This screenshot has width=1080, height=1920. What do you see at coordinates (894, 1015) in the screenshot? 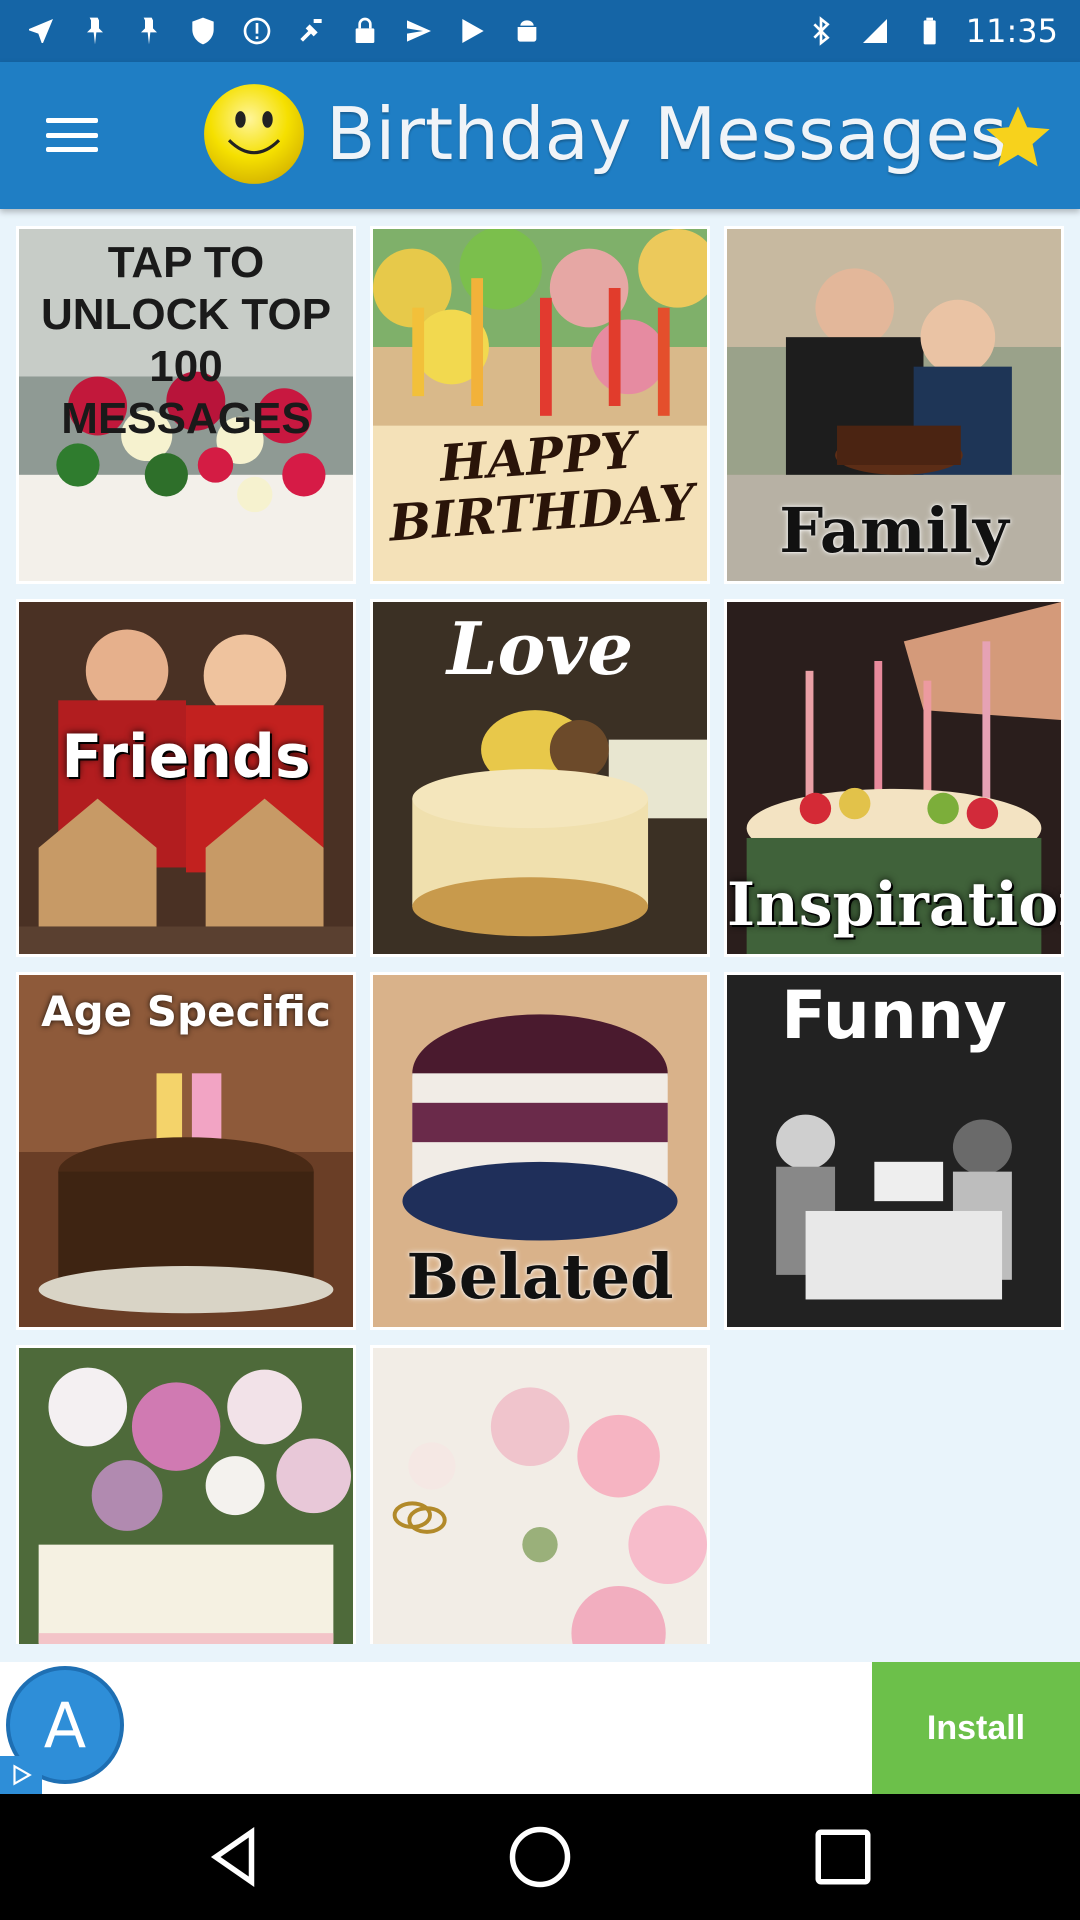
I see `tile-label: Funny` at bounding box center [894, 1015].